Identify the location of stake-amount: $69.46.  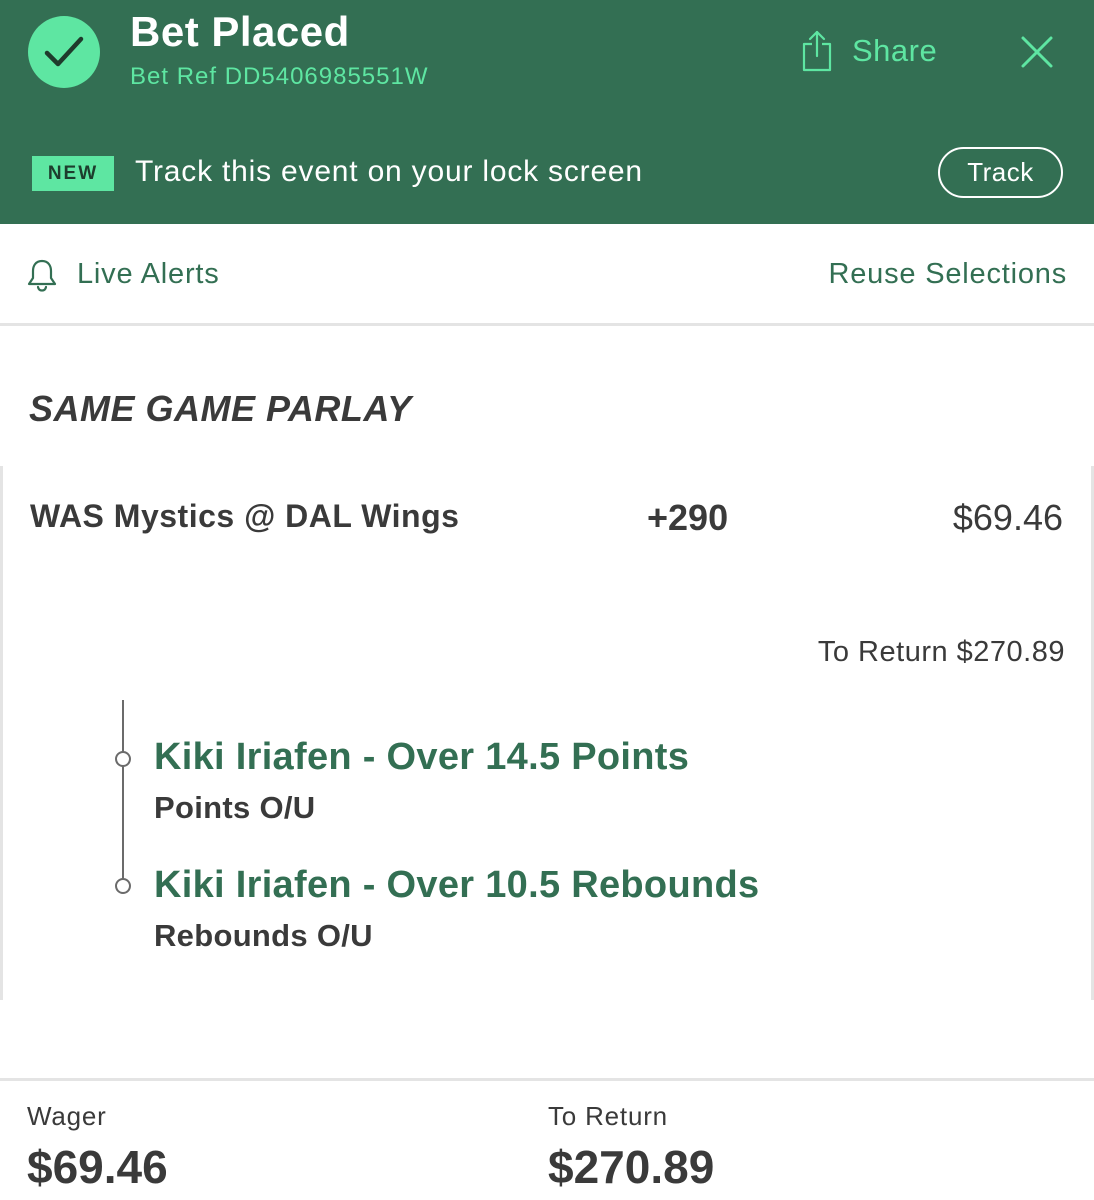
(1007, 517).